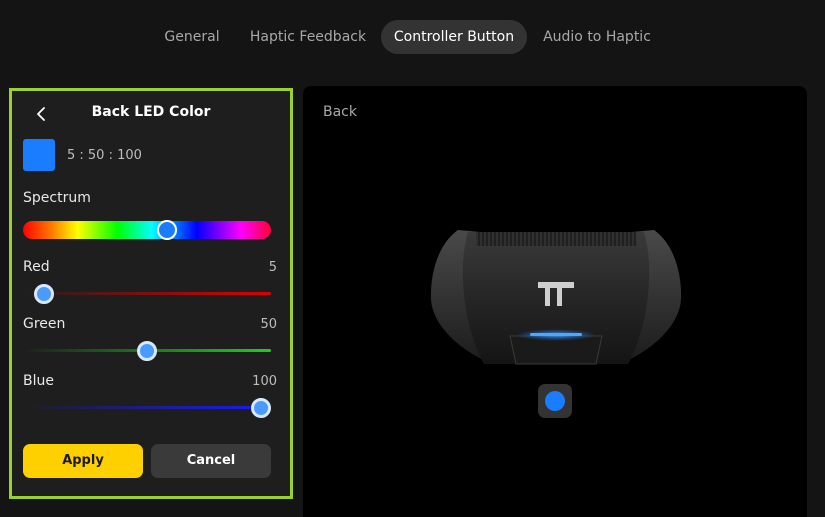  What do you see at coordinates (44, 294) in the screenshot?
I see `red-slider-thumb` at bounding box center [44, 294].